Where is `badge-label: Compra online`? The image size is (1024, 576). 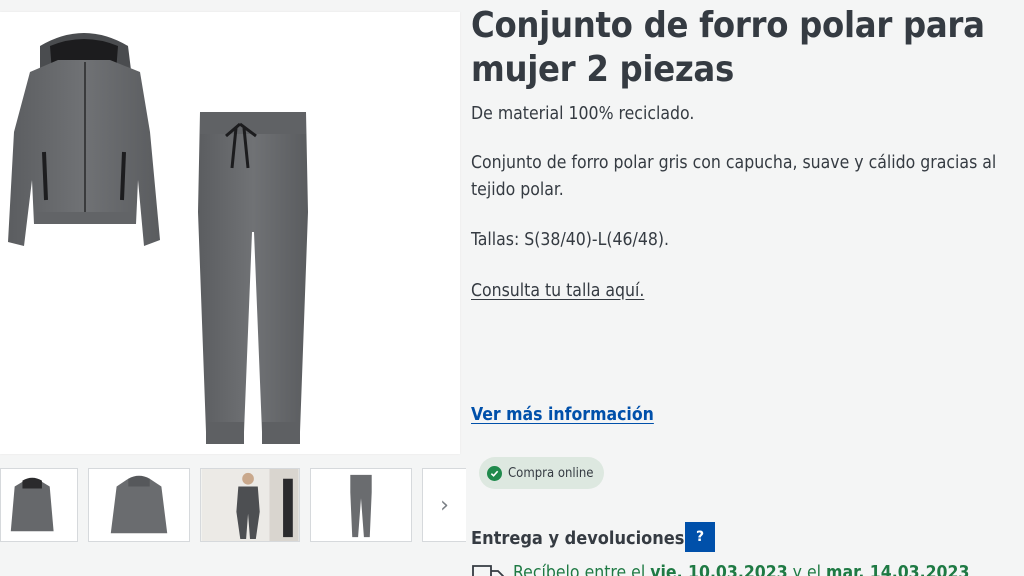 badge-label: Compra online is located at coordinates (551, 473).